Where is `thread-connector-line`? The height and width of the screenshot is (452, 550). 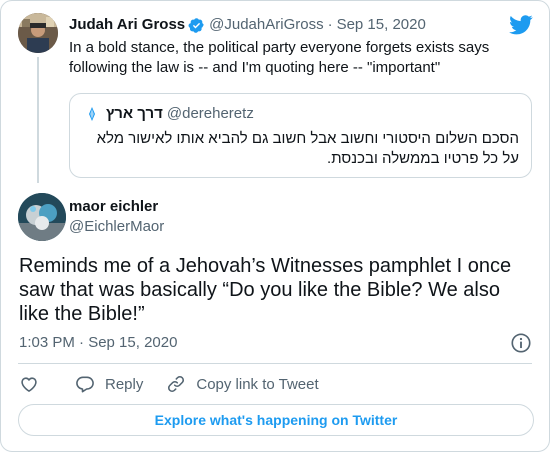 thread-connector-line is located at coordinates (38, 120).